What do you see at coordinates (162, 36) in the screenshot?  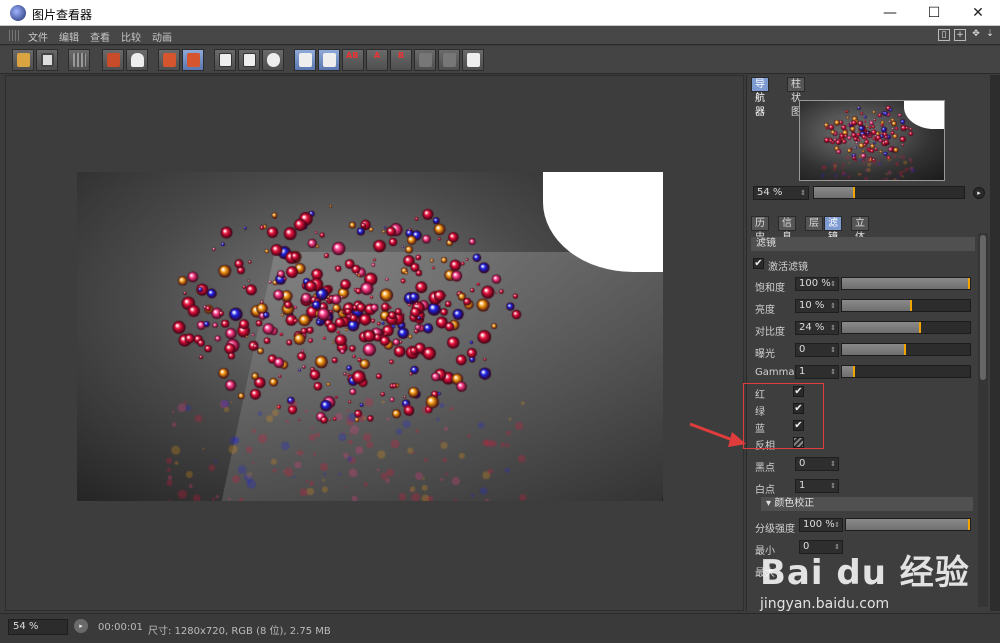 I see `menu-animation: 动画` at bounding box center [162, 36].